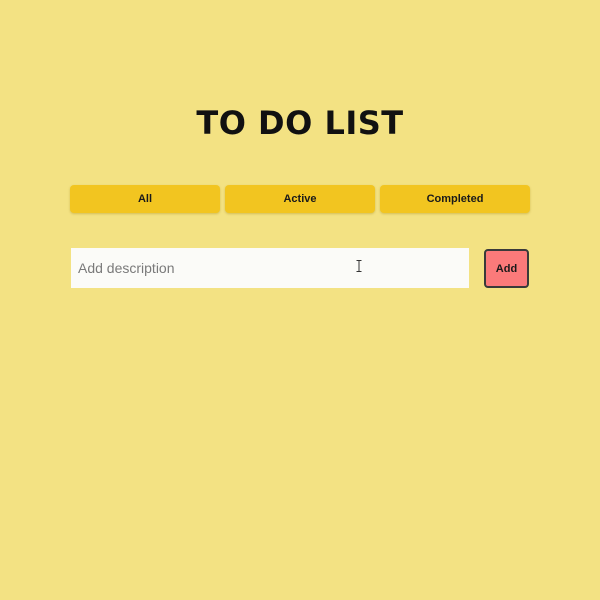 Image resolution: width=600 pixels, height=600 pixels. I want to click on add-button: Add, so click(506, 268).